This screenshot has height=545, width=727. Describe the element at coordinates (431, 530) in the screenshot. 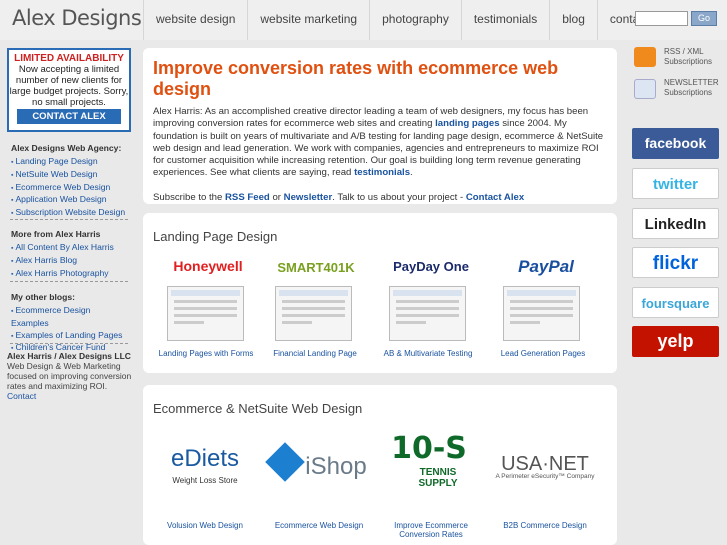

I see `conversion-rates-link: Improve Ecommerce Conversion Rates` at that location.